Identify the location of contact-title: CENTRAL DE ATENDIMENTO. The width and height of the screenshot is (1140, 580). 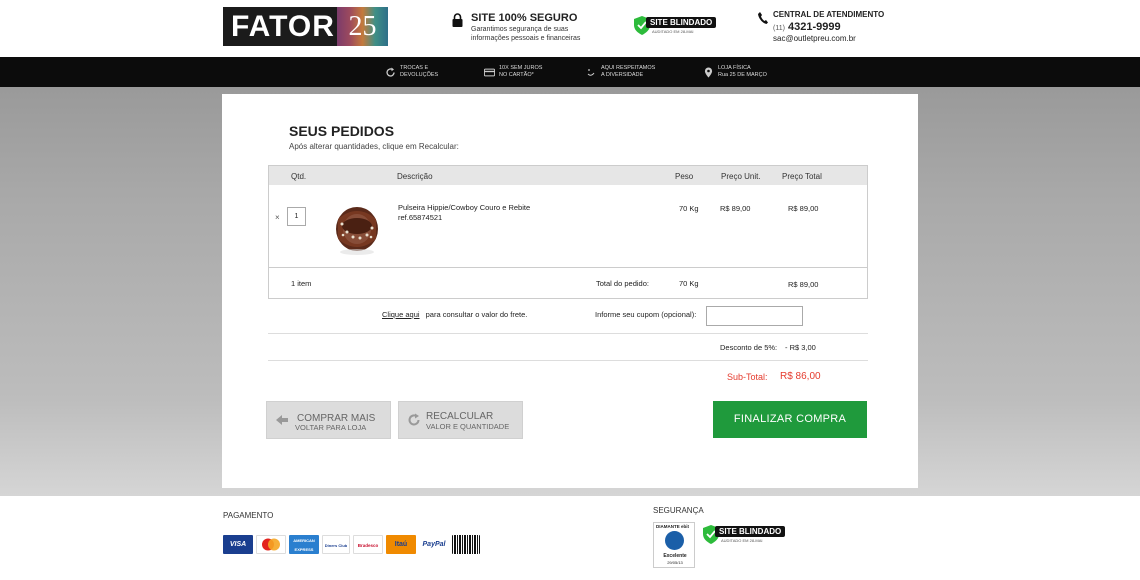
(829, 14).